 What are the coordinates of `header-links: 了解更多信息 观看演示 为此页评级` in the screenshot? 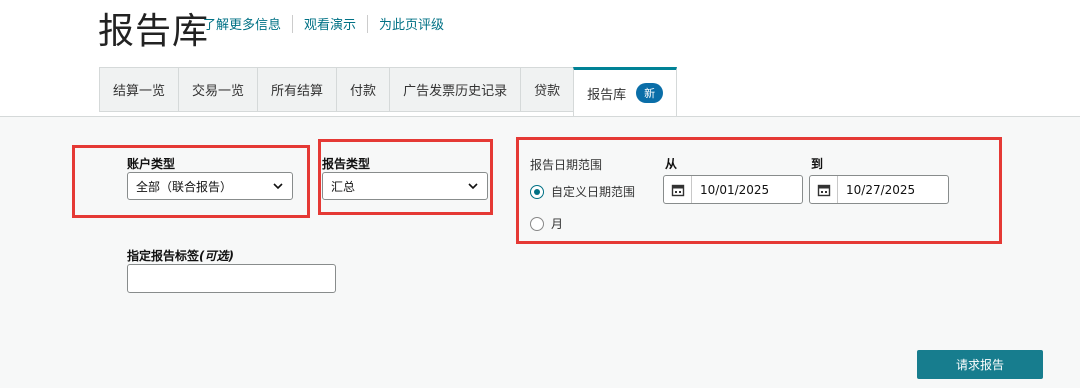 It's located at (323, 23).